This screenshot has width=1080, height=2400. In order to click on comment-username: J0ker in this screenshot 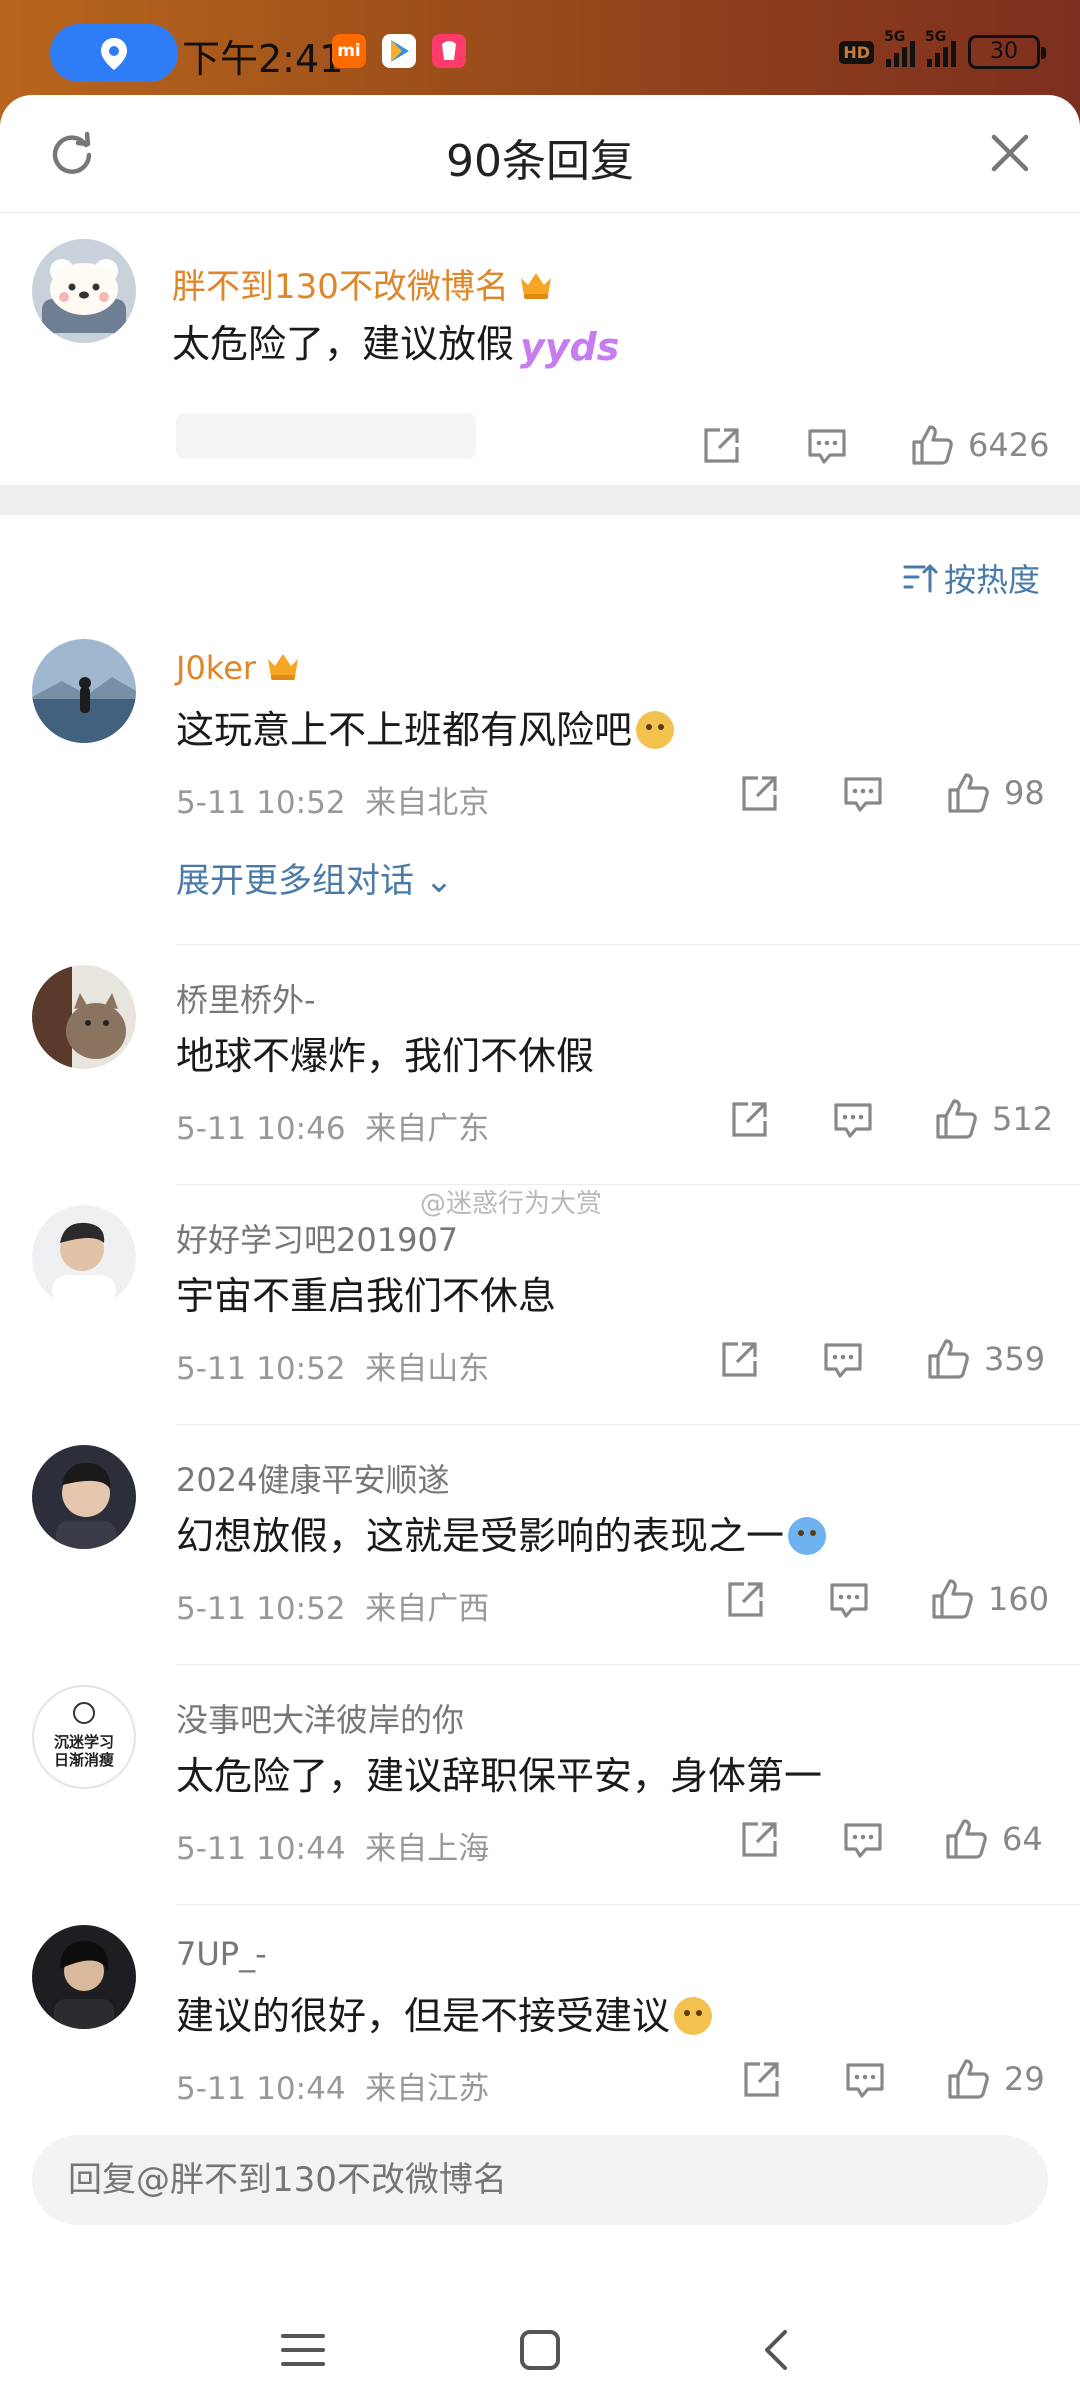, I will do `click(239, 668)`.